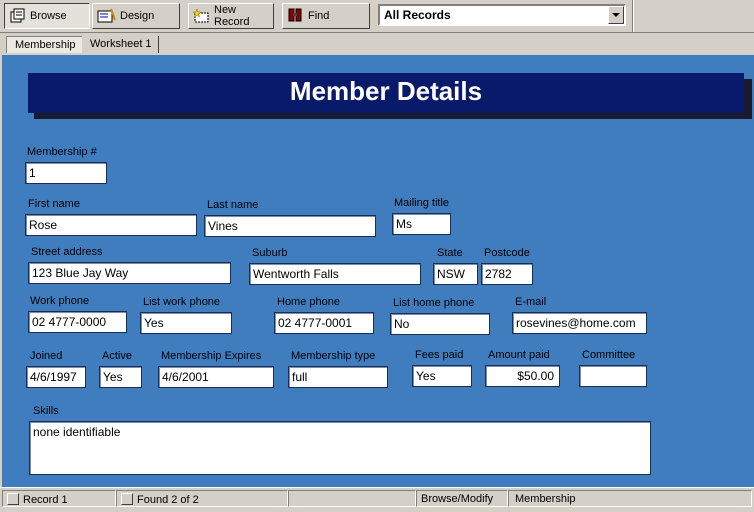 This screenshot has height=512, width=754. I want to click on membership-expires-field: 4/6/2001, so click(216, 377).